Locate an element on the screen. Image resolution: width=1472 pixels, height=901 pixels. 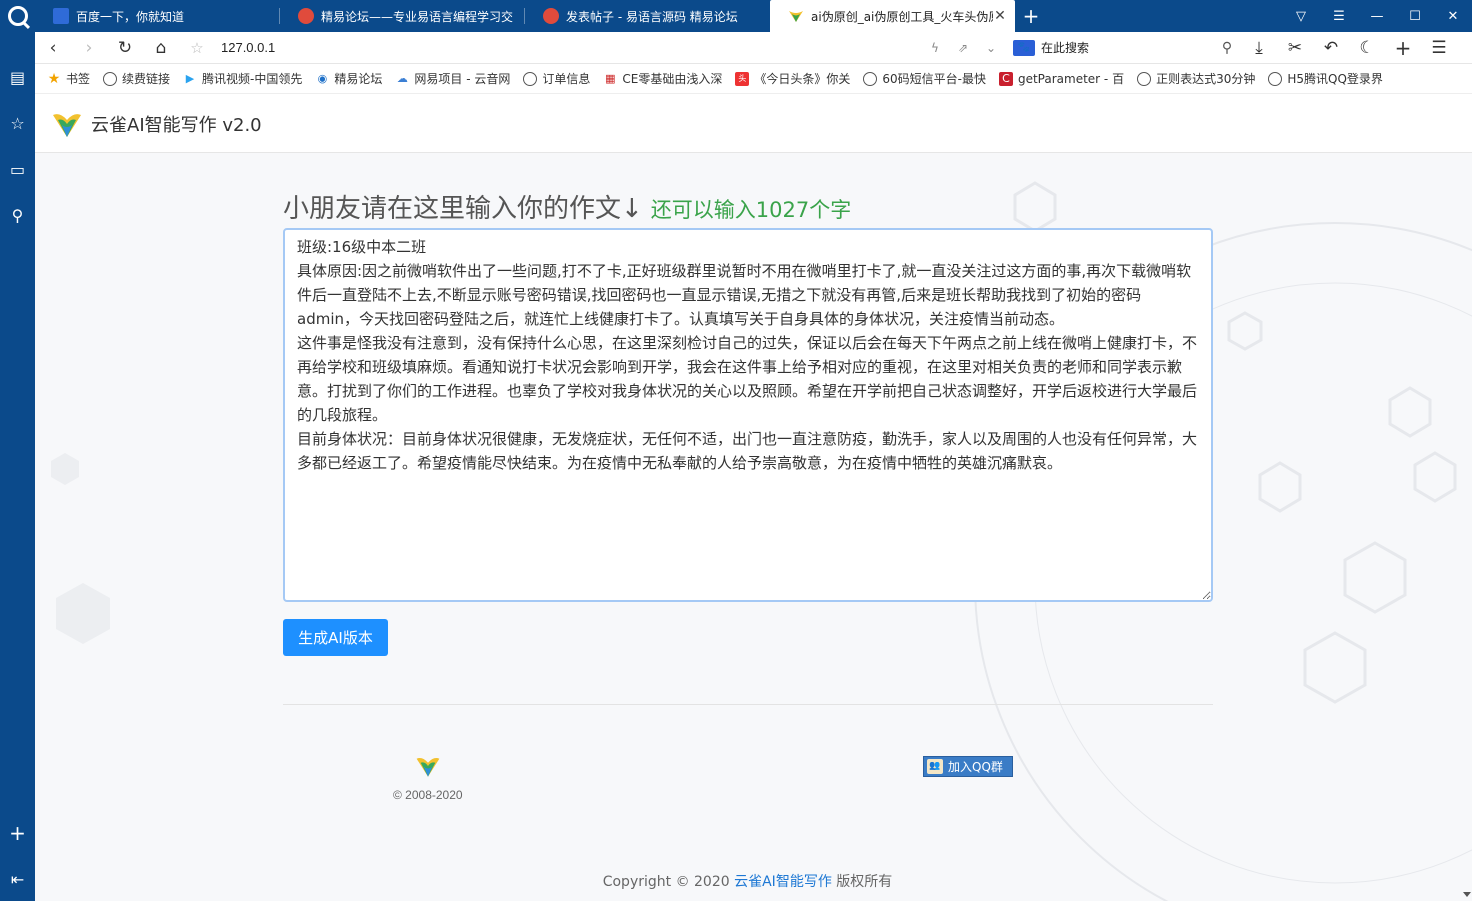
scrollbar is located at coordinates (1467, 527).